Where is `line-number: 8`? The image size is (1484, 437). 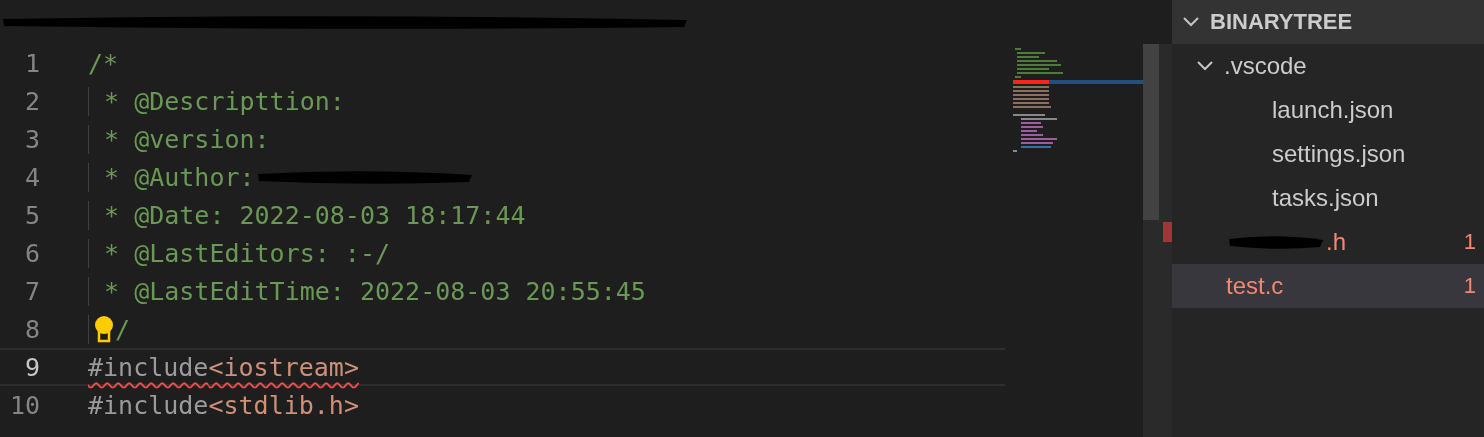
line-number: 8 is located at coordinates (31, 329).